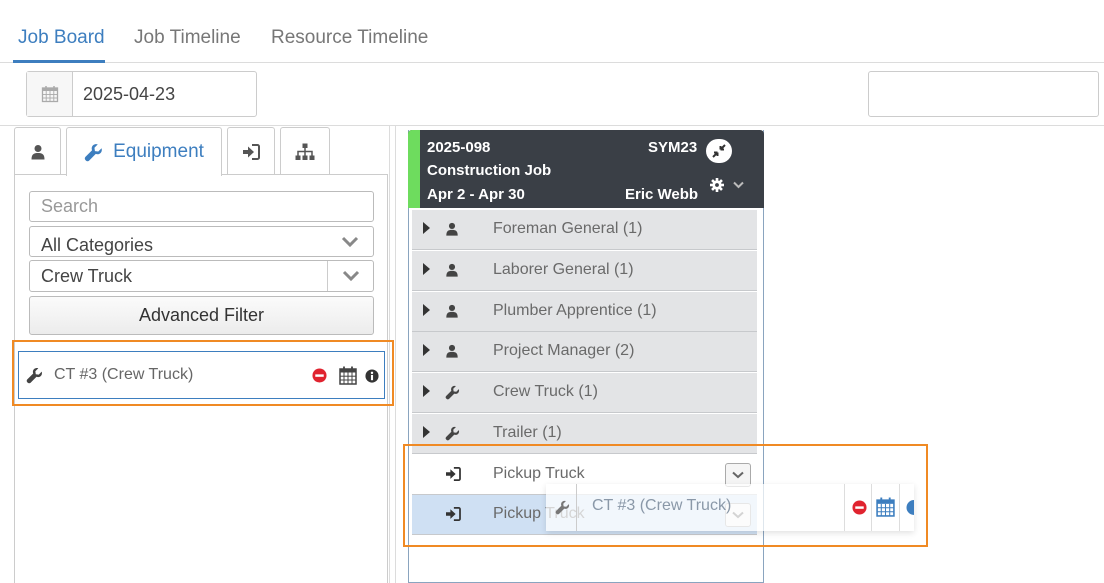 This screenshot has width=1104, height=583. Describe the element at coordinates (87, 275) in the screenshot. I see `type-select-value: Crew Truck` at that location.